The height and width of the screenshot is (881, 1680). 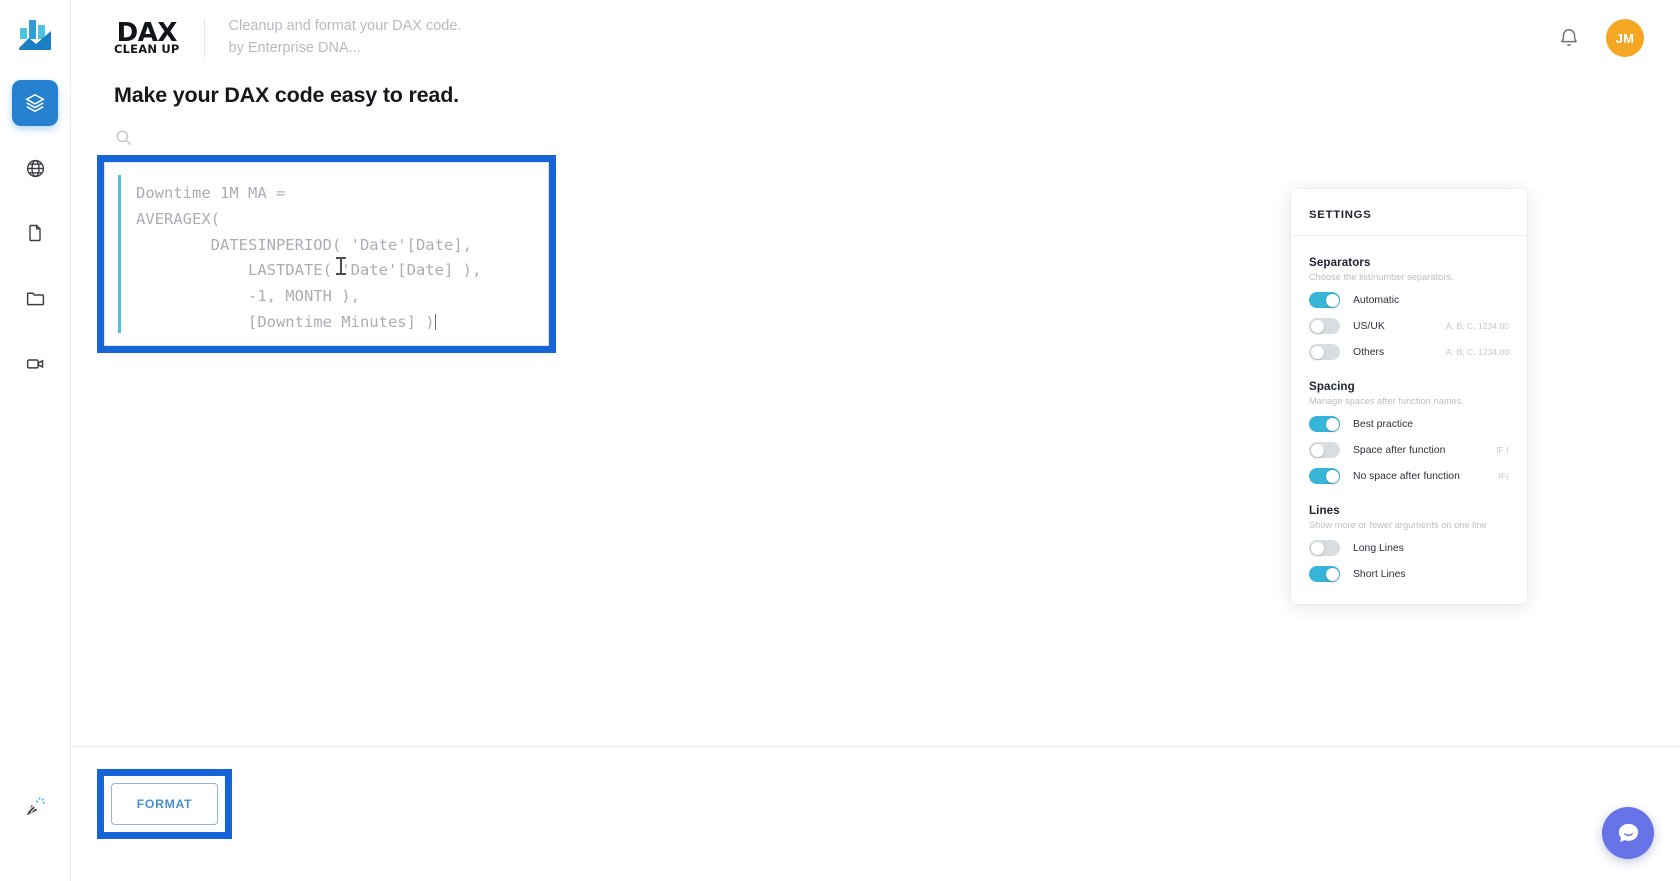 What do you see at coordinates (1601, 38) in the screenshot?
I see `header-actions: JM` at bounding box center [1601, 38].